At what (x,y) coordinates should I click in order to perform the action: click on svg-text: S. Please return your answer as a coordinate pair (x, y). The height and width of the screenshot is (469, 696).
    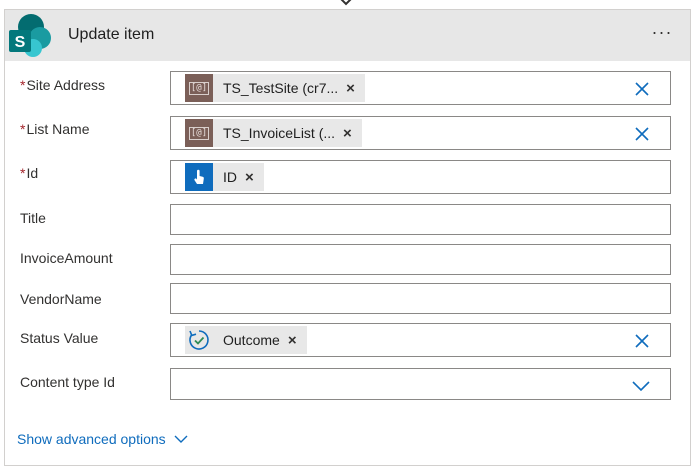
    Looking at the image, I should click on (20, 42).